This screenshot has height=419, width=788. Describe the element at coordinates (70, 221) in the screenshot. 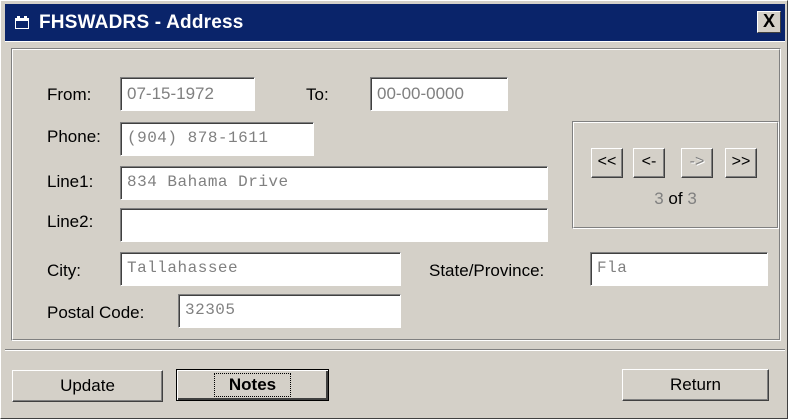

I see `line2-label: Line2:` at that location.